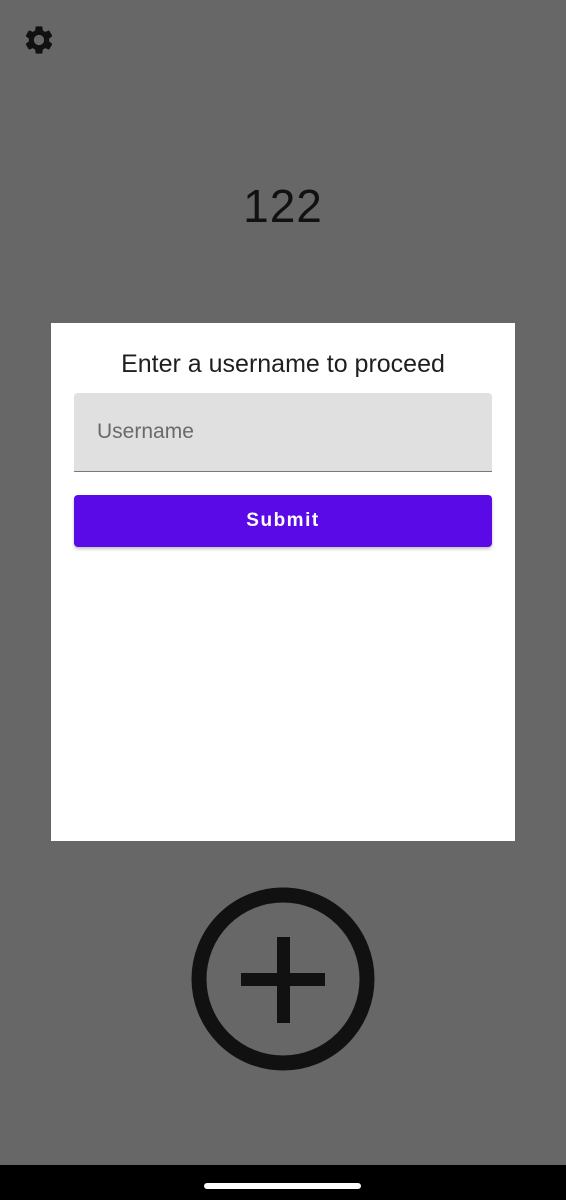  What do you see at coordinates (283, 364) in the screenshot?
I see `dialog-title: Enter a username to proceed` at bounding box center [283, 364].